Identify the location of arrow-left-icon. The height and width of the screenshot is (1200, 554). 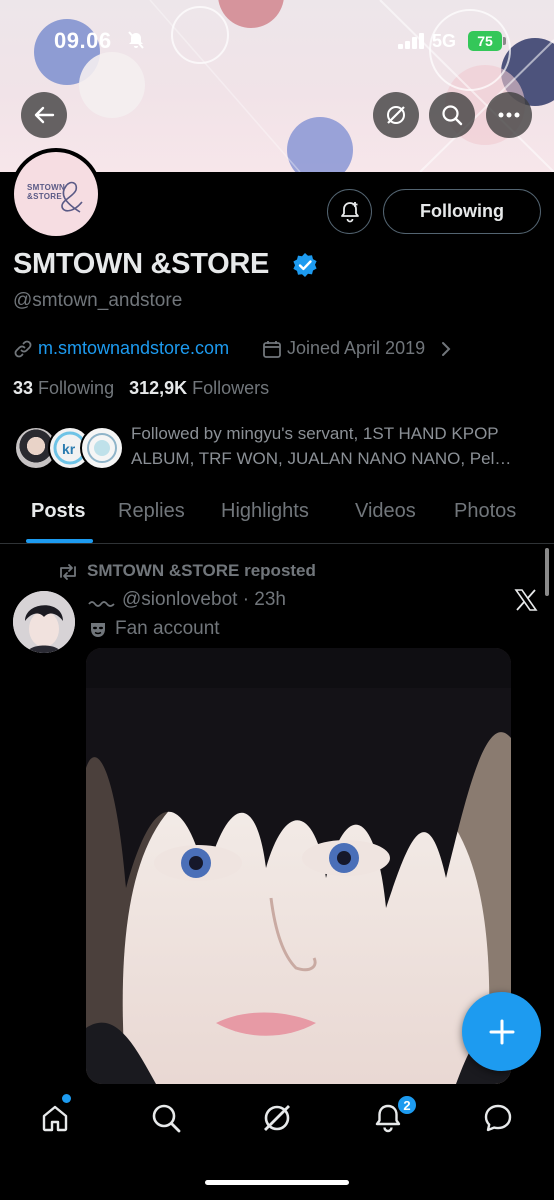
(44, 115).